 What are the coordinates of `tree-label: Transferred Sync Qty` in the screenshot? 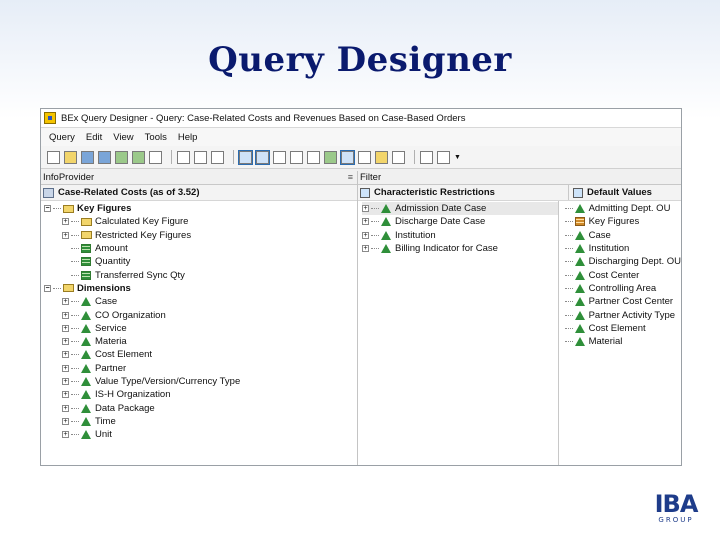 It's located at (140, 275).